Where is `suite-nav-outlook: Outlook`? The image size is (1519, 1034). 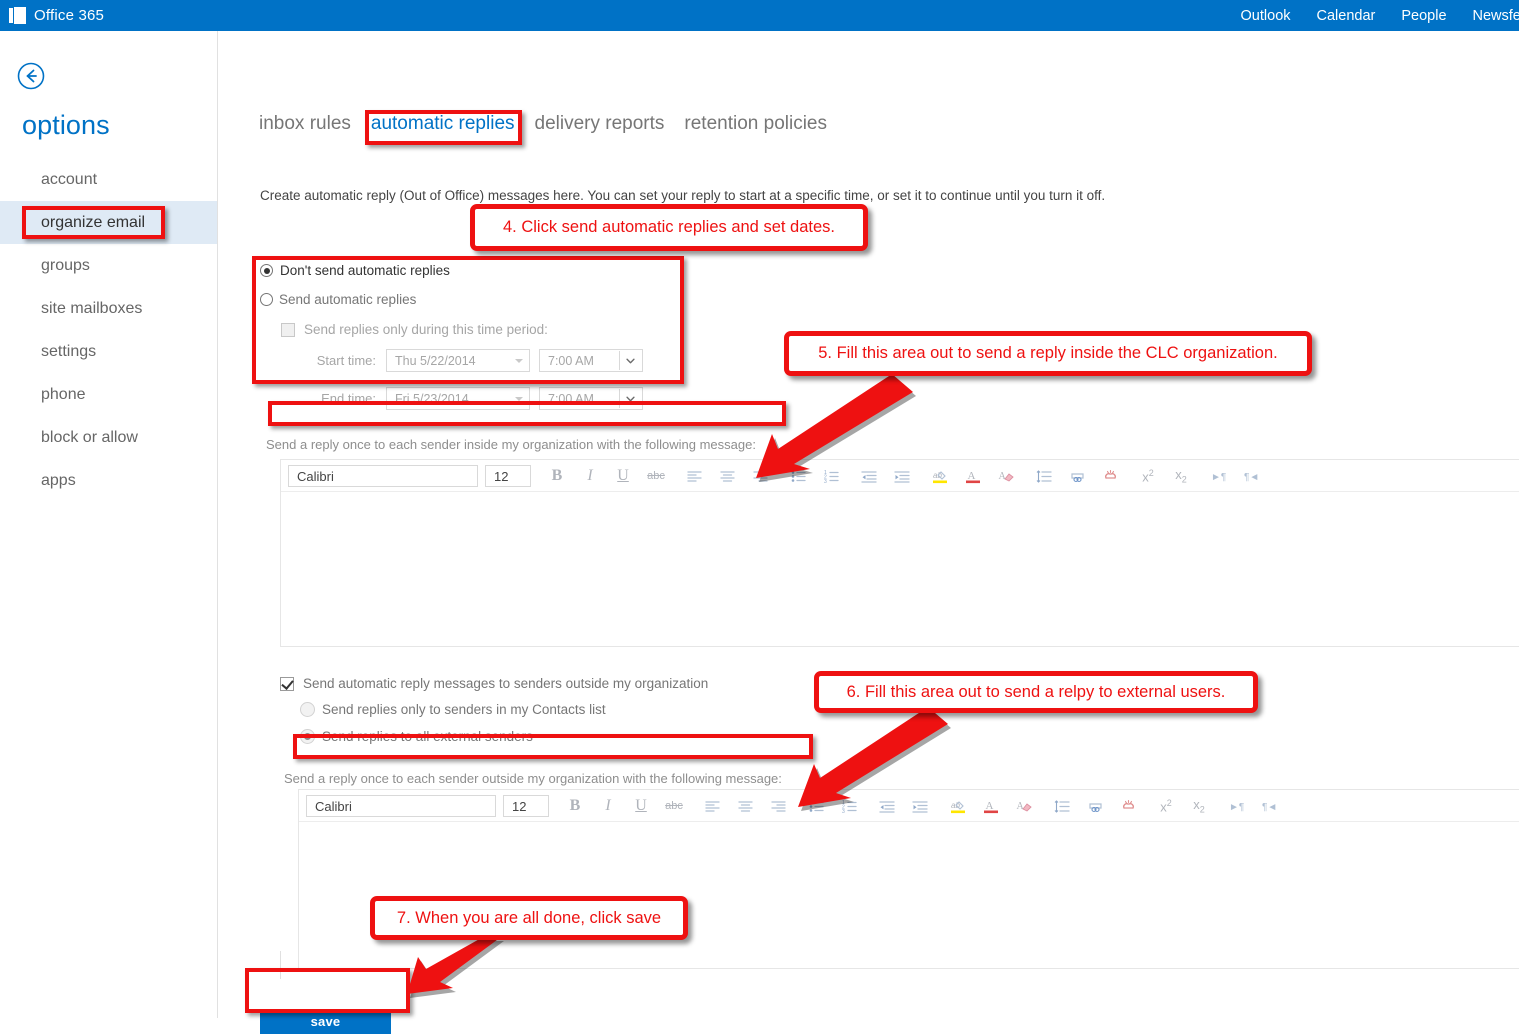
suite-nav-outlook: Outlook is located at coordinates (1266, 16).